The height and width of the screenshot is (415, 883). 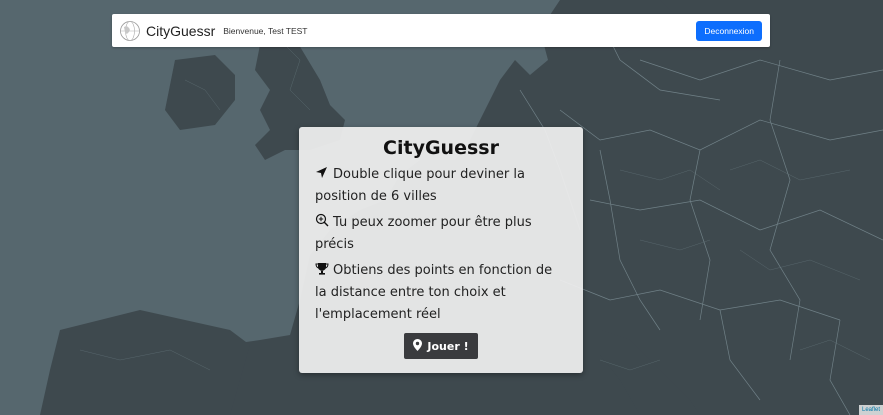 I want to click on rule-item: Tu peux zoomer pour être plus précis, so click(x=441, y=234).